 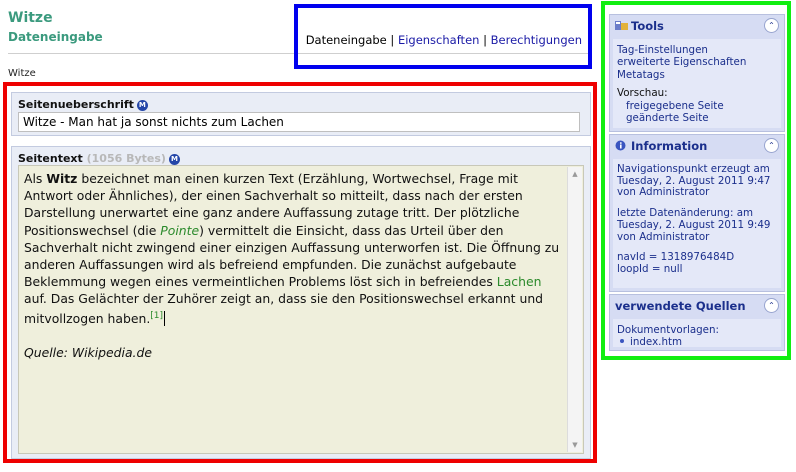 What do you see at coordinates (519, 281) in the screenshot?
I see `link-lachen: Lachen` at bounding box center [519, 281].